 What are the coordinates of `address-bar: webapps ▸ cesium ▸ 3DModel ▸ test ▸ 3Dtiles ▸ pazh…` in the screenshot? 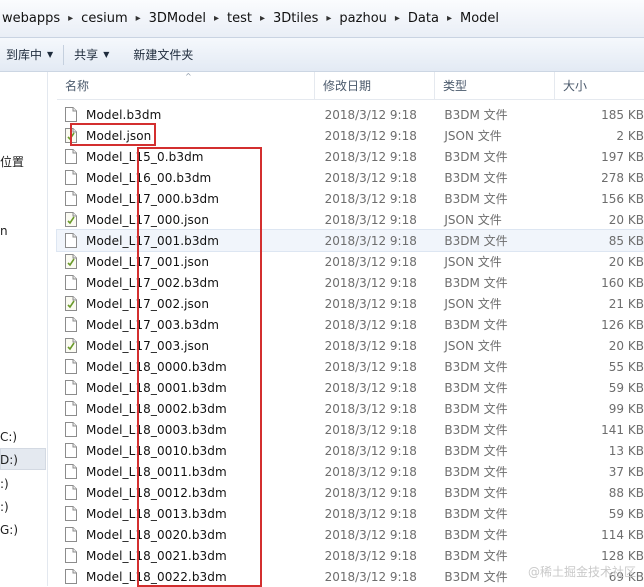 It's located at (322, 19).